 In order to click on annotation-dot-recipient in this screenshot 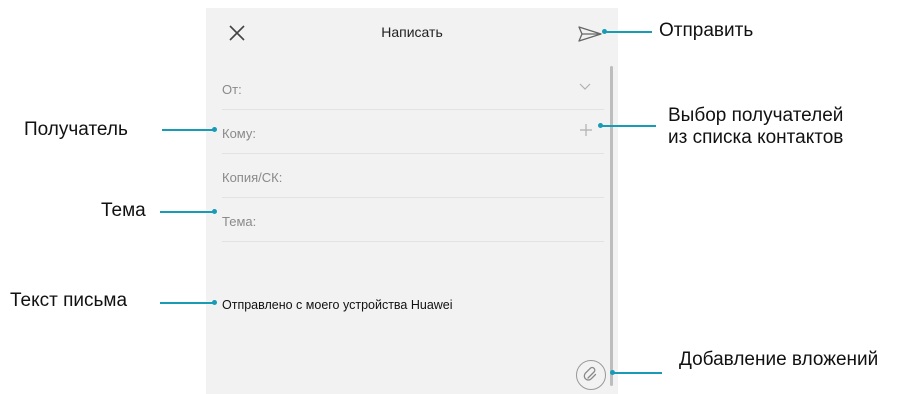, I will do `click(214, 129)`.